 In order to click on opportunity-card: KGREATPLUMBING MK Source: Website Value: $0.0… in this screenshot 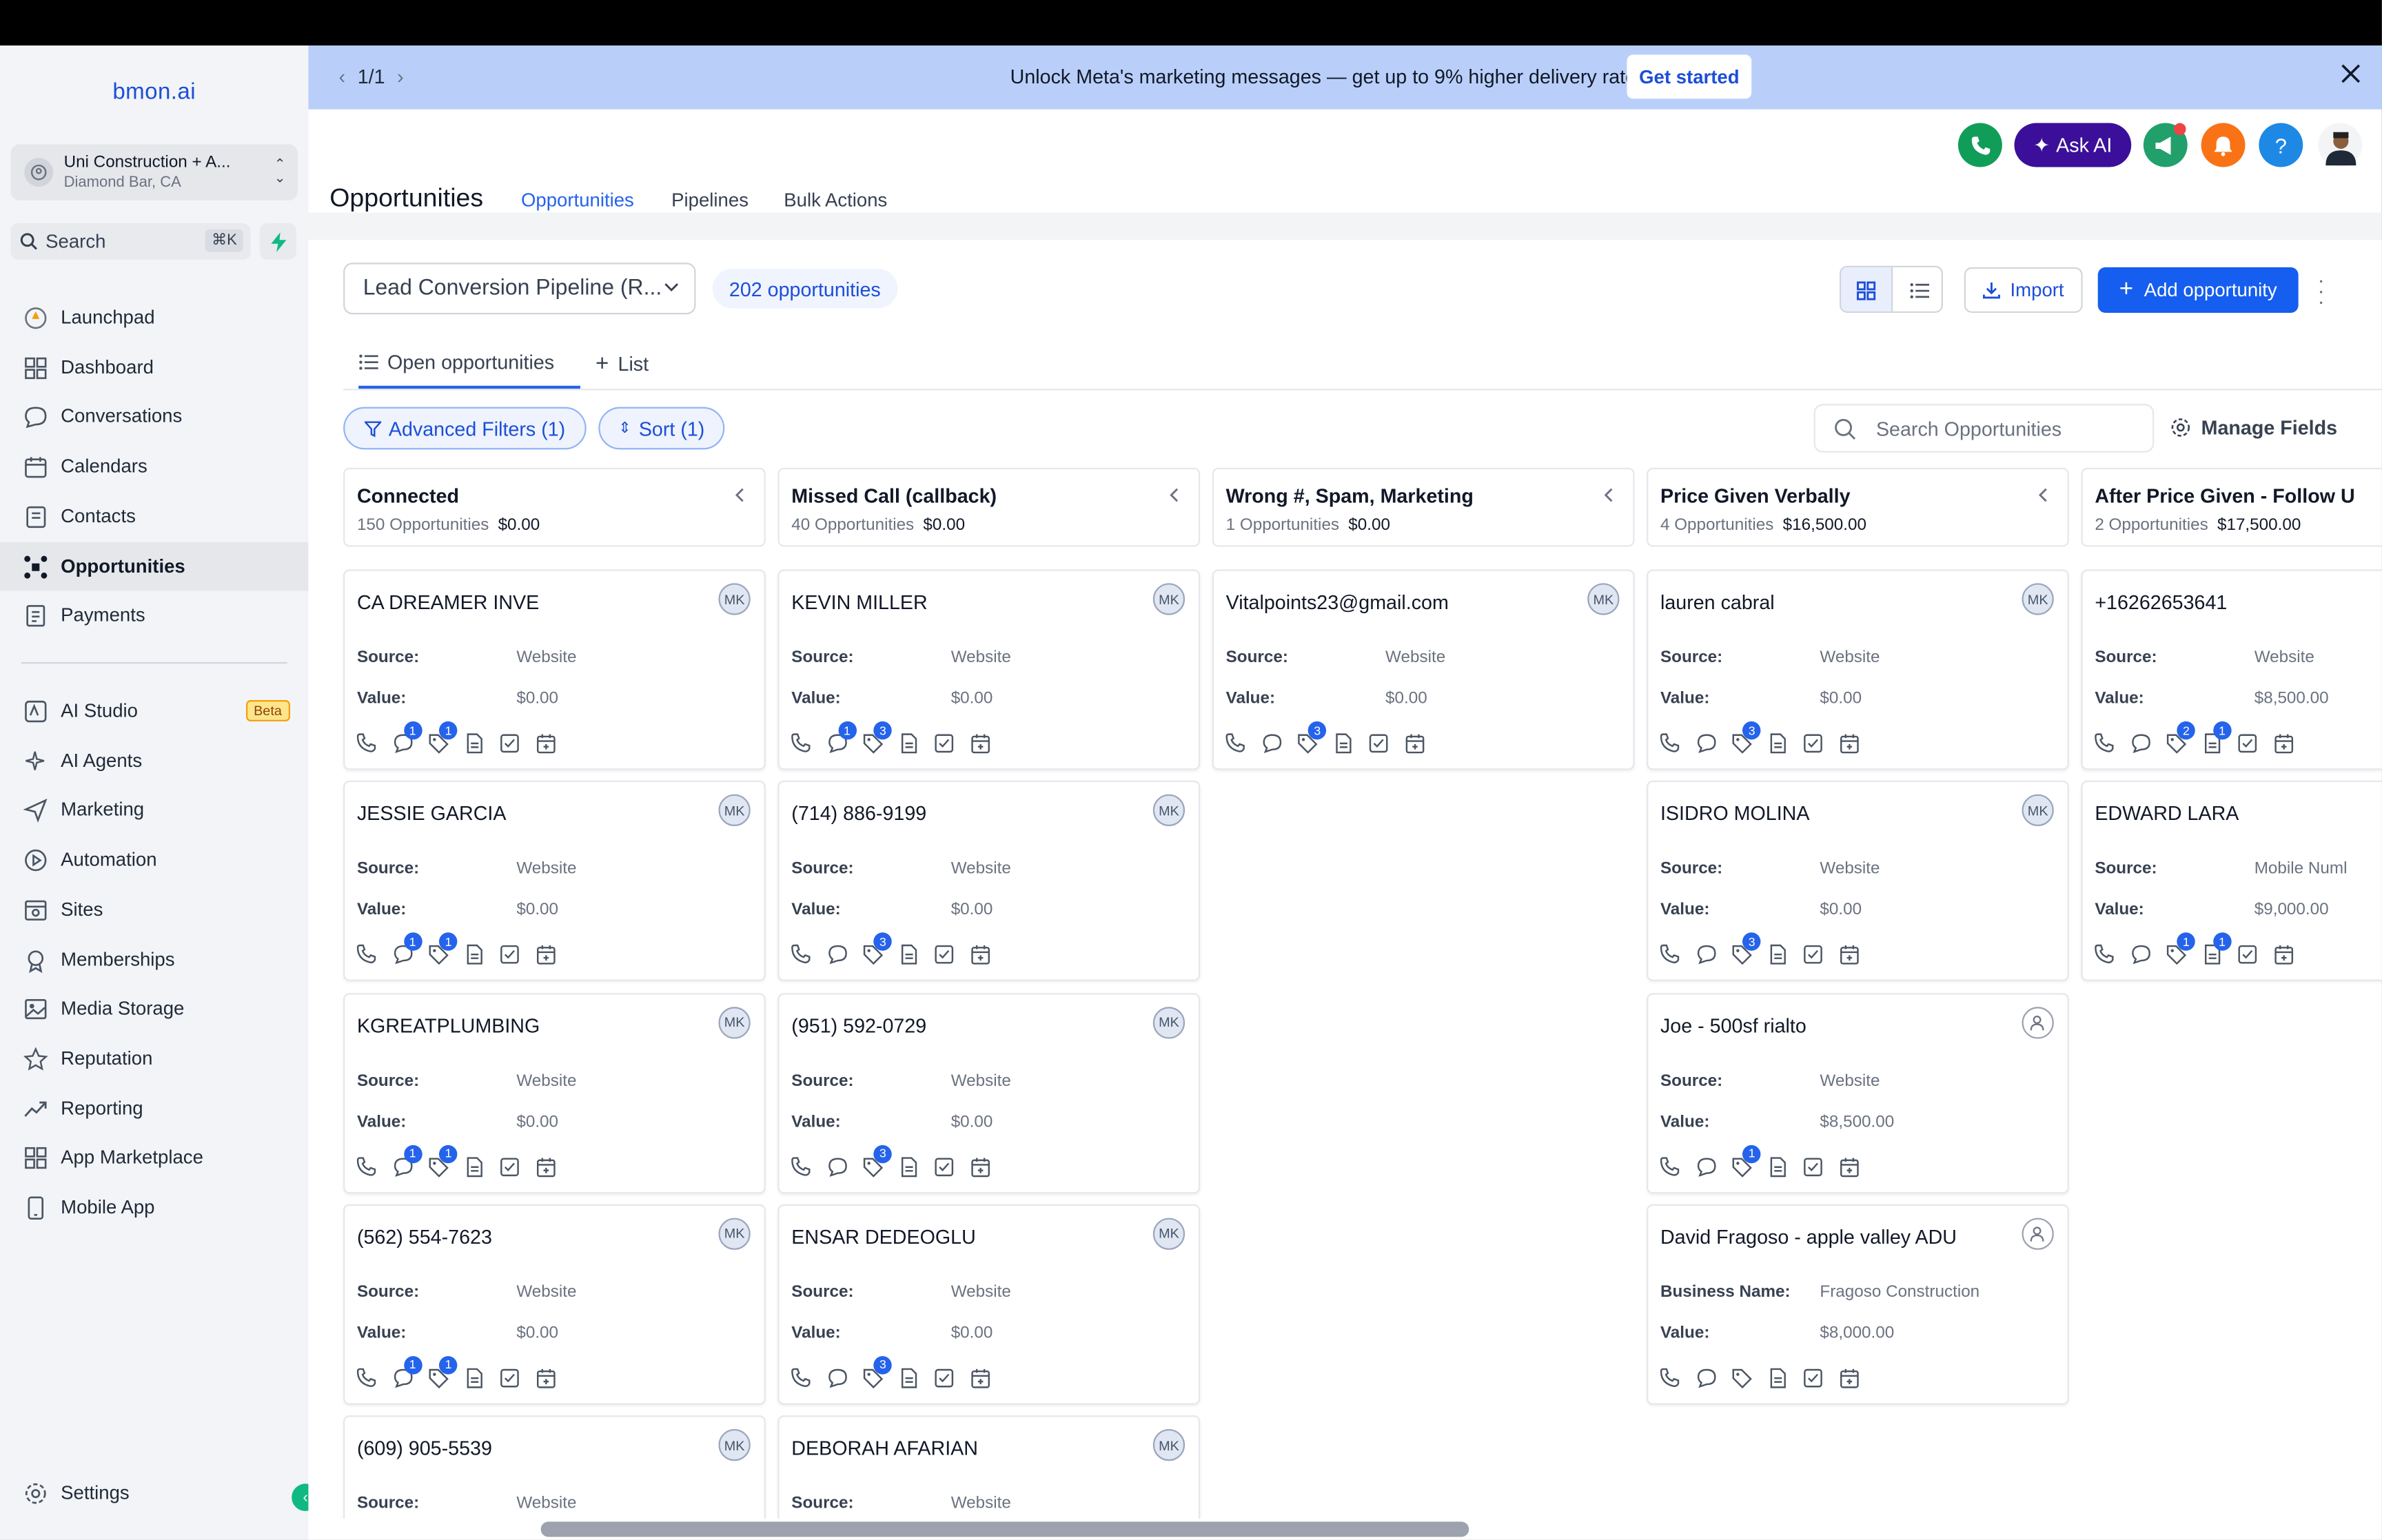, I will do `click(554, 1092)`.